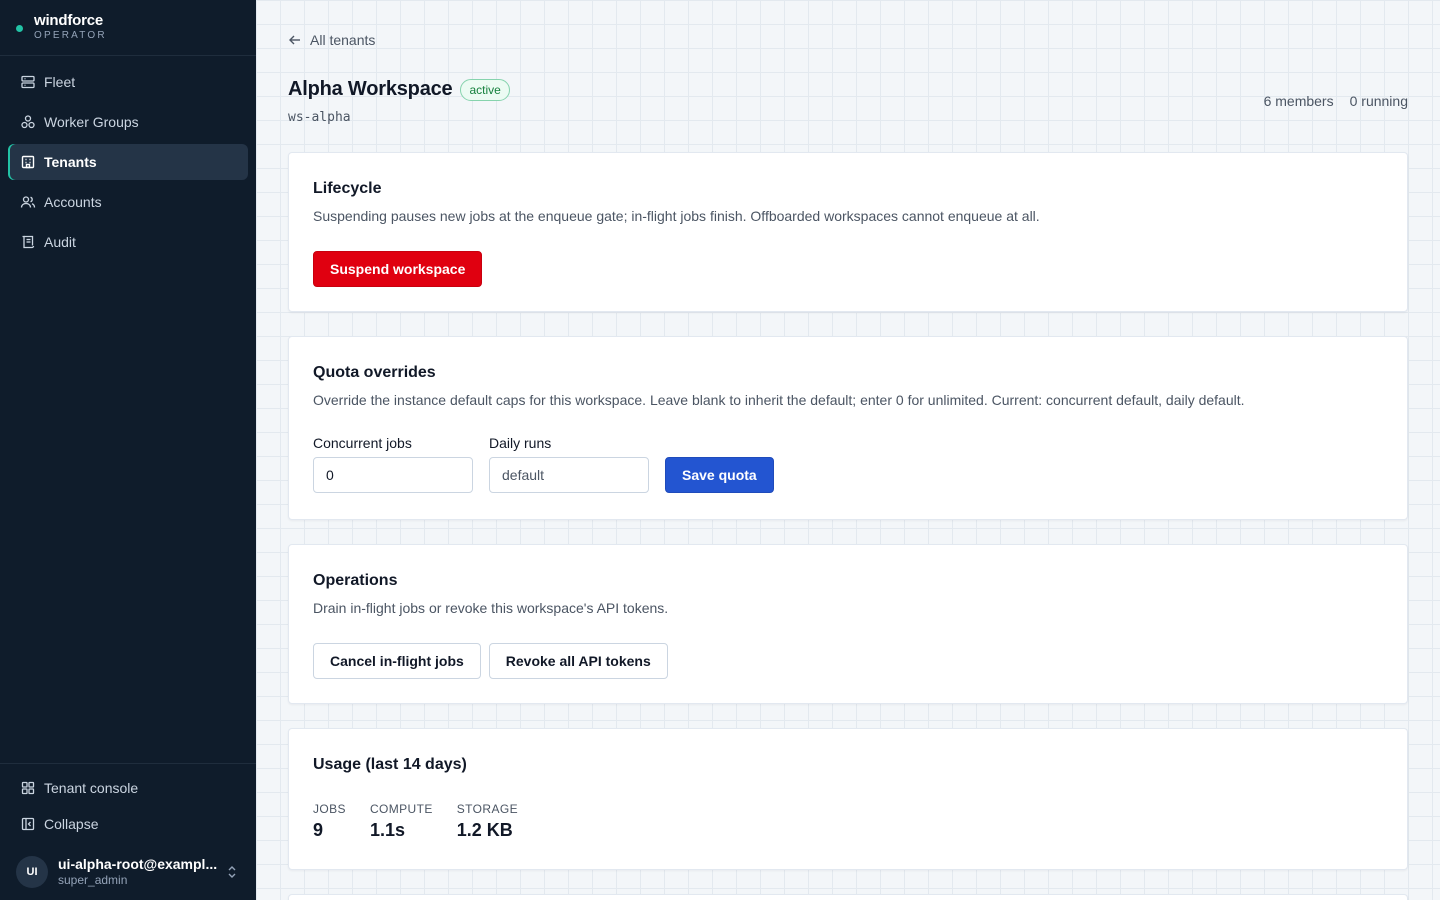 The height and width of the screenshot is (900, 1440). I want to click on quota-title: Quota overrides, so click(374, 372).